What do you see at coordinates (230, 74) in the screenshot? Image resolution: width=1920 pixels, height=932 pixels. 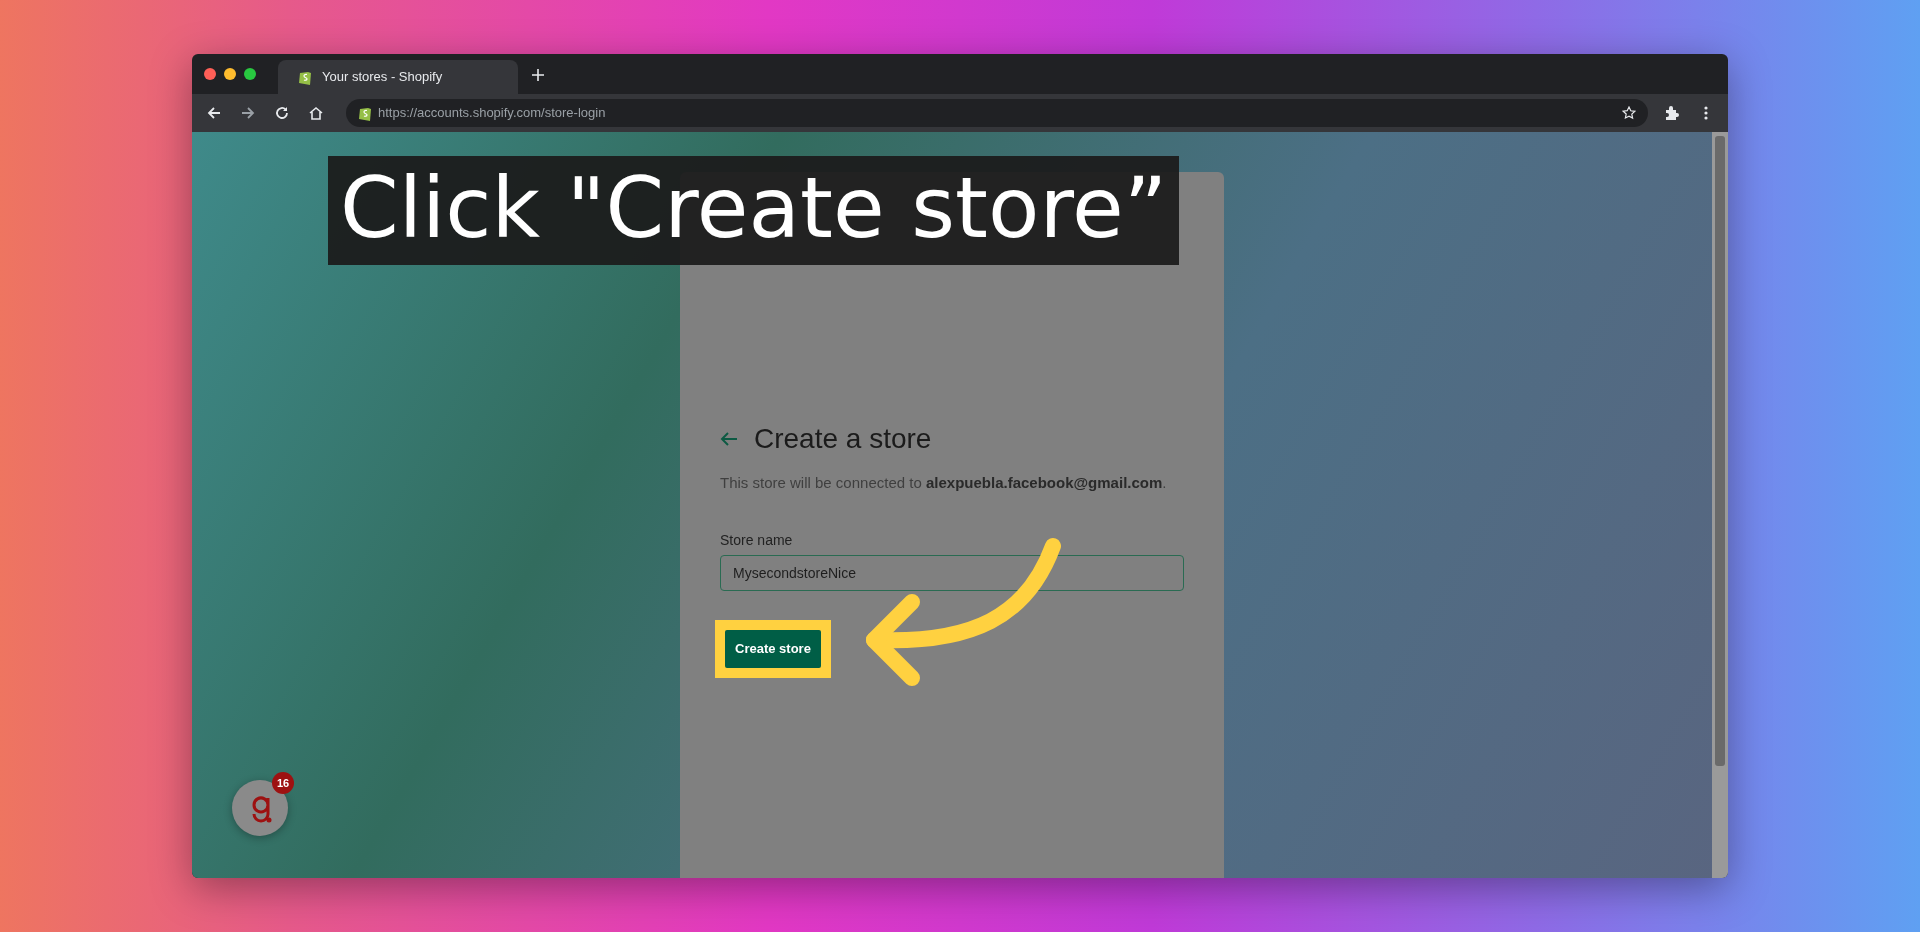 I see `minimize-dot` at bounding box center [230, 74].